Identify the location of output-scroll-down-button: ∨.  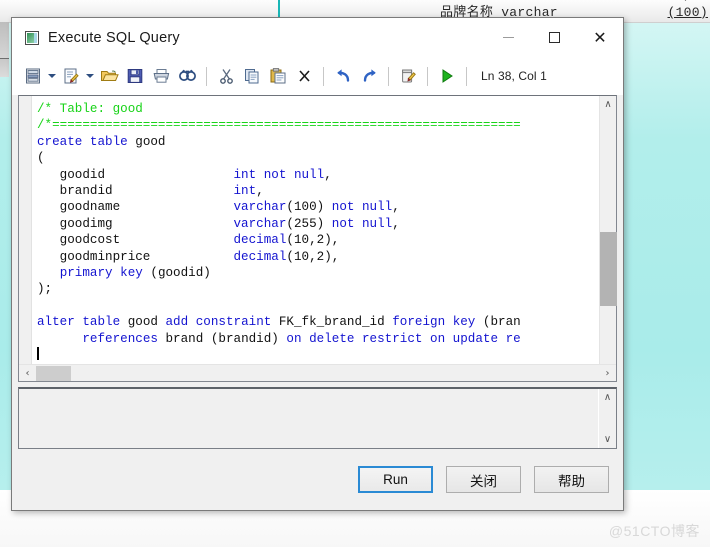
(607, 439).